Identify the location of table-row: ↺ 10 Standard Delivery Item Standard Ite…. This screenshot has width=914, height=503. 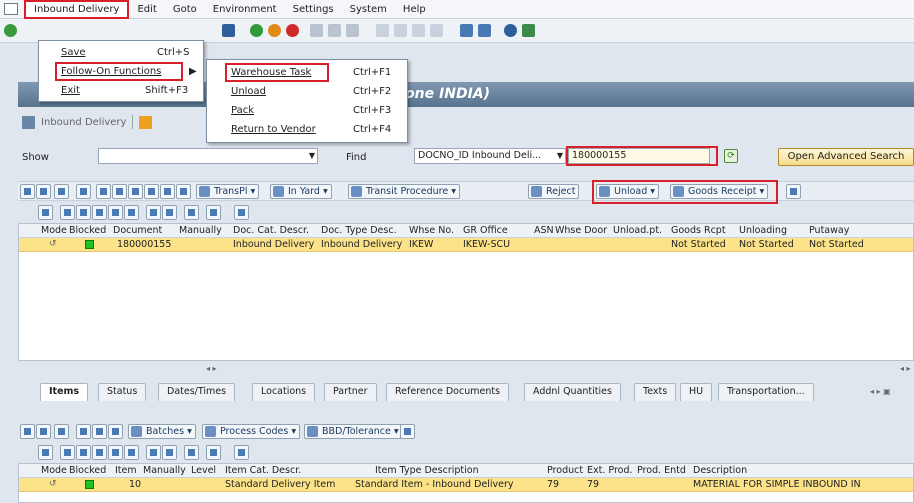
(466, 485).